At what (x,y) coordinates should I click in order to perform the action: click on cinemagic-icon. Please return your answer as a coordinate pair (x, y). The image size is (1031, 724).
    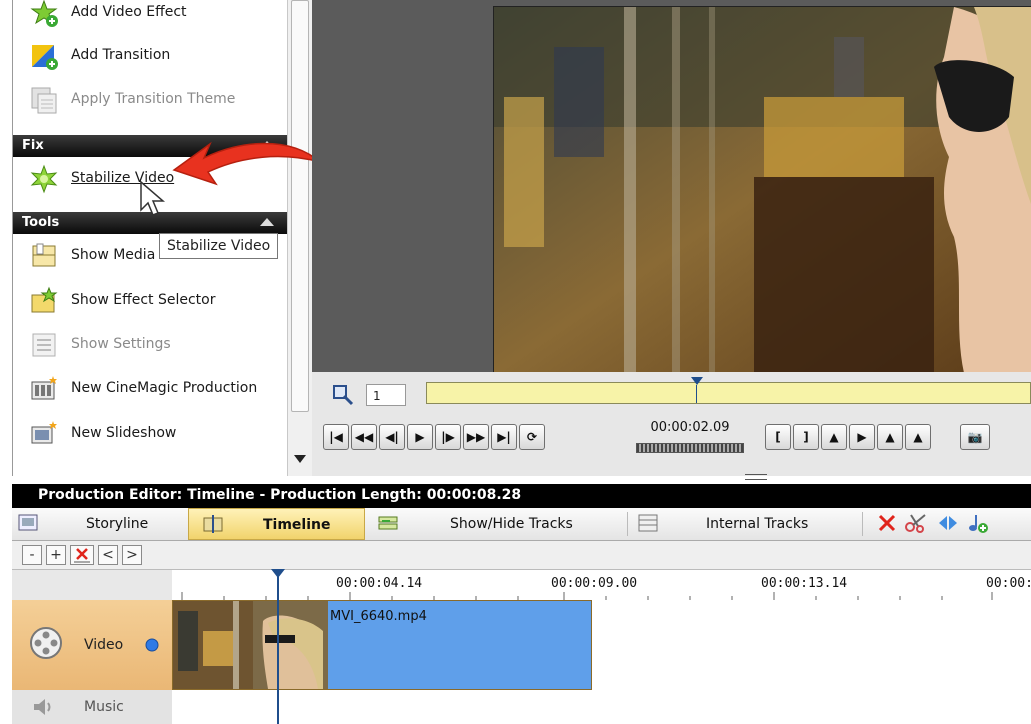
    Looking at the image, I should click on (44, 388).